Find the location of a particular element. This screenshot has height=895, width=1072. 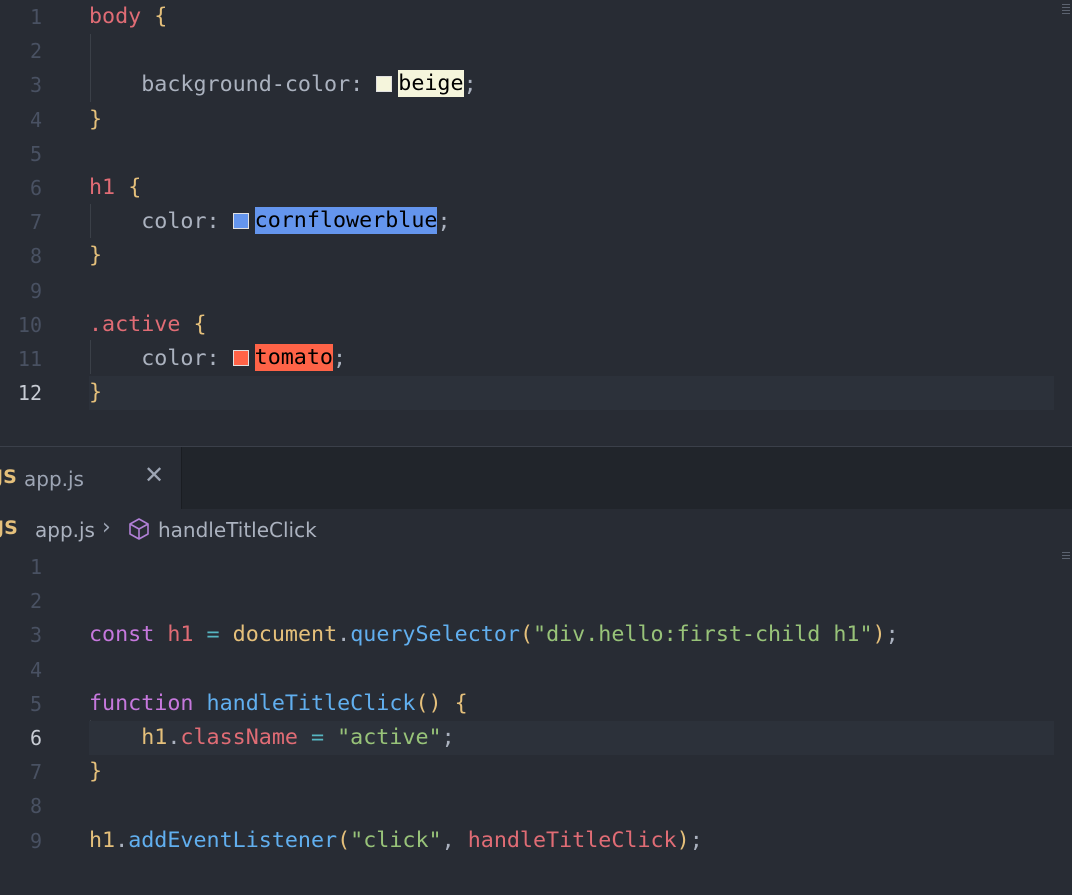

line-number: 3 is located at coordinates (35, 85).